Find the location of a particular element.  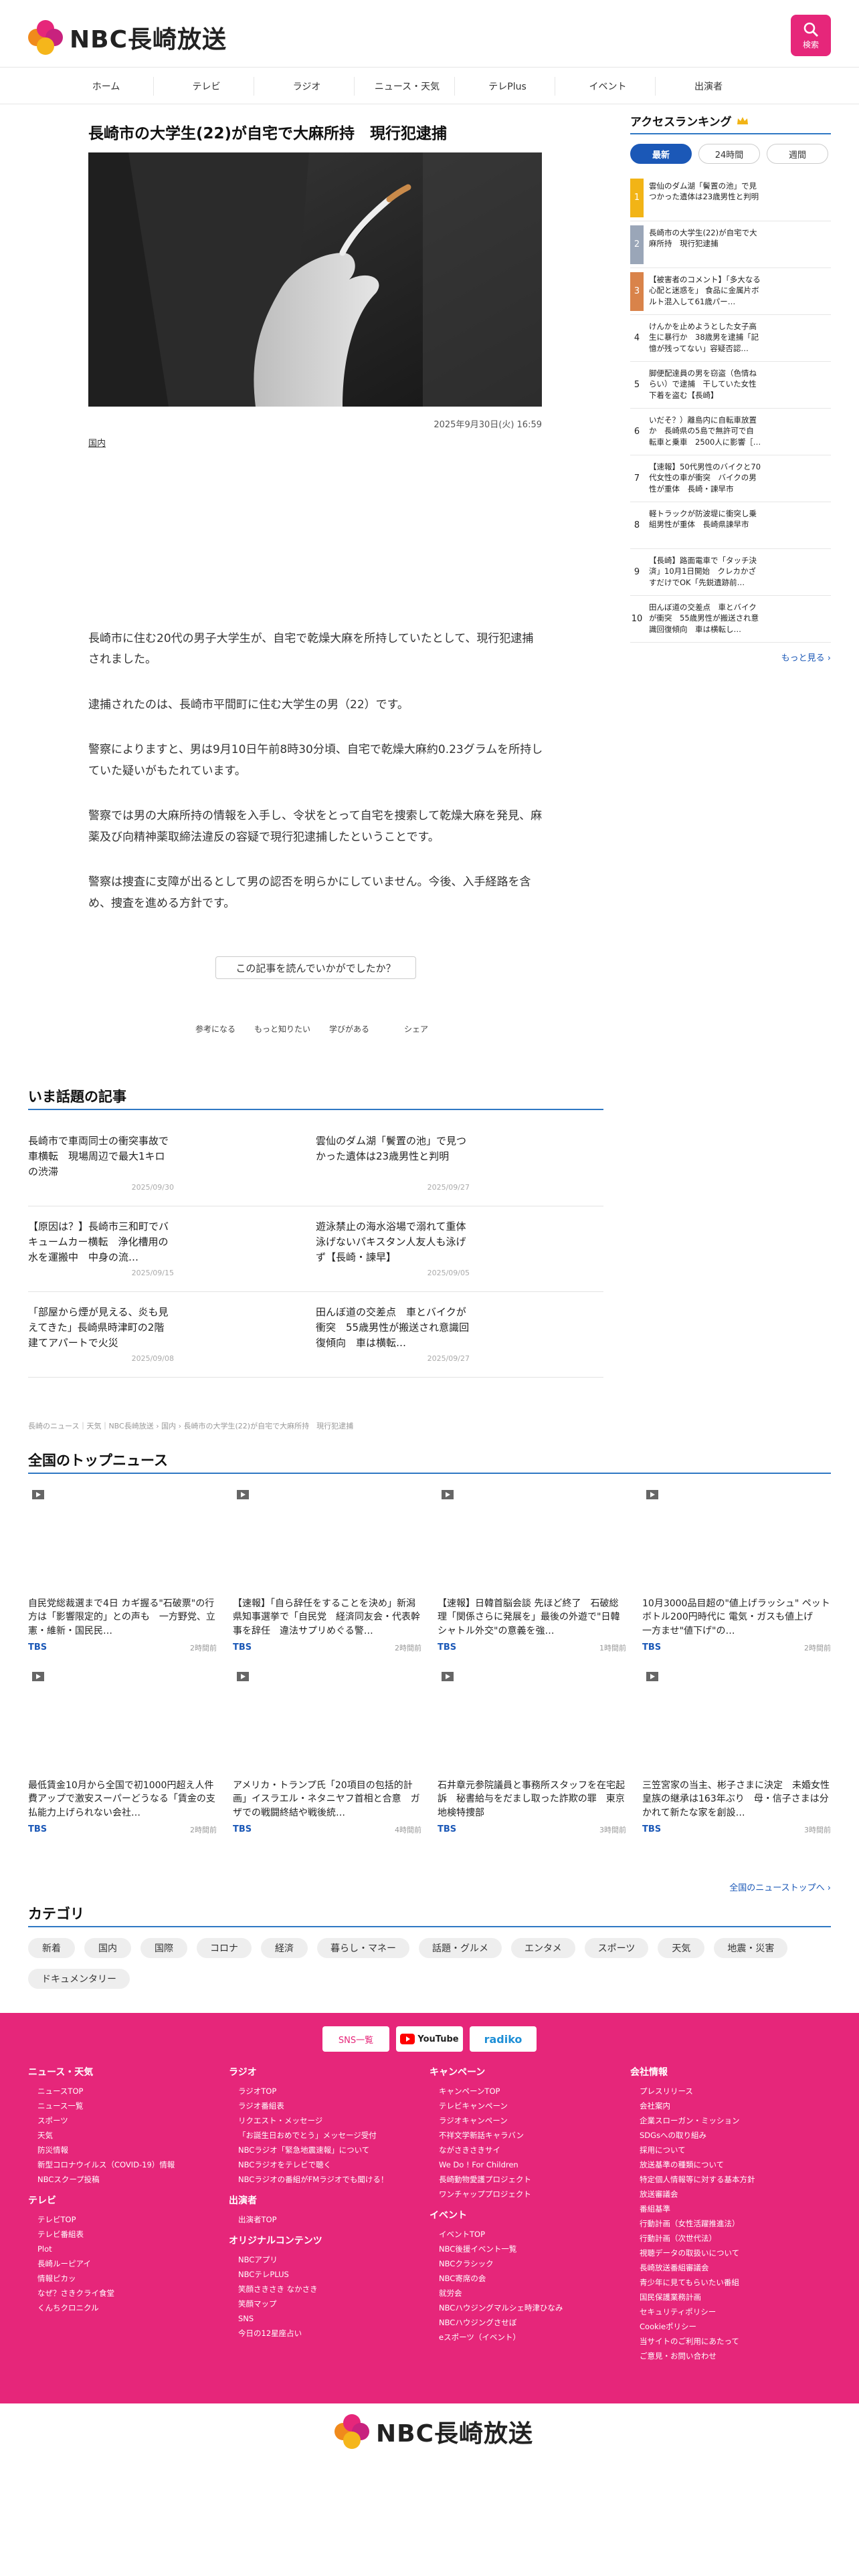

footer-link: ながさきさきサイ is located at coordinates (530, 2150).